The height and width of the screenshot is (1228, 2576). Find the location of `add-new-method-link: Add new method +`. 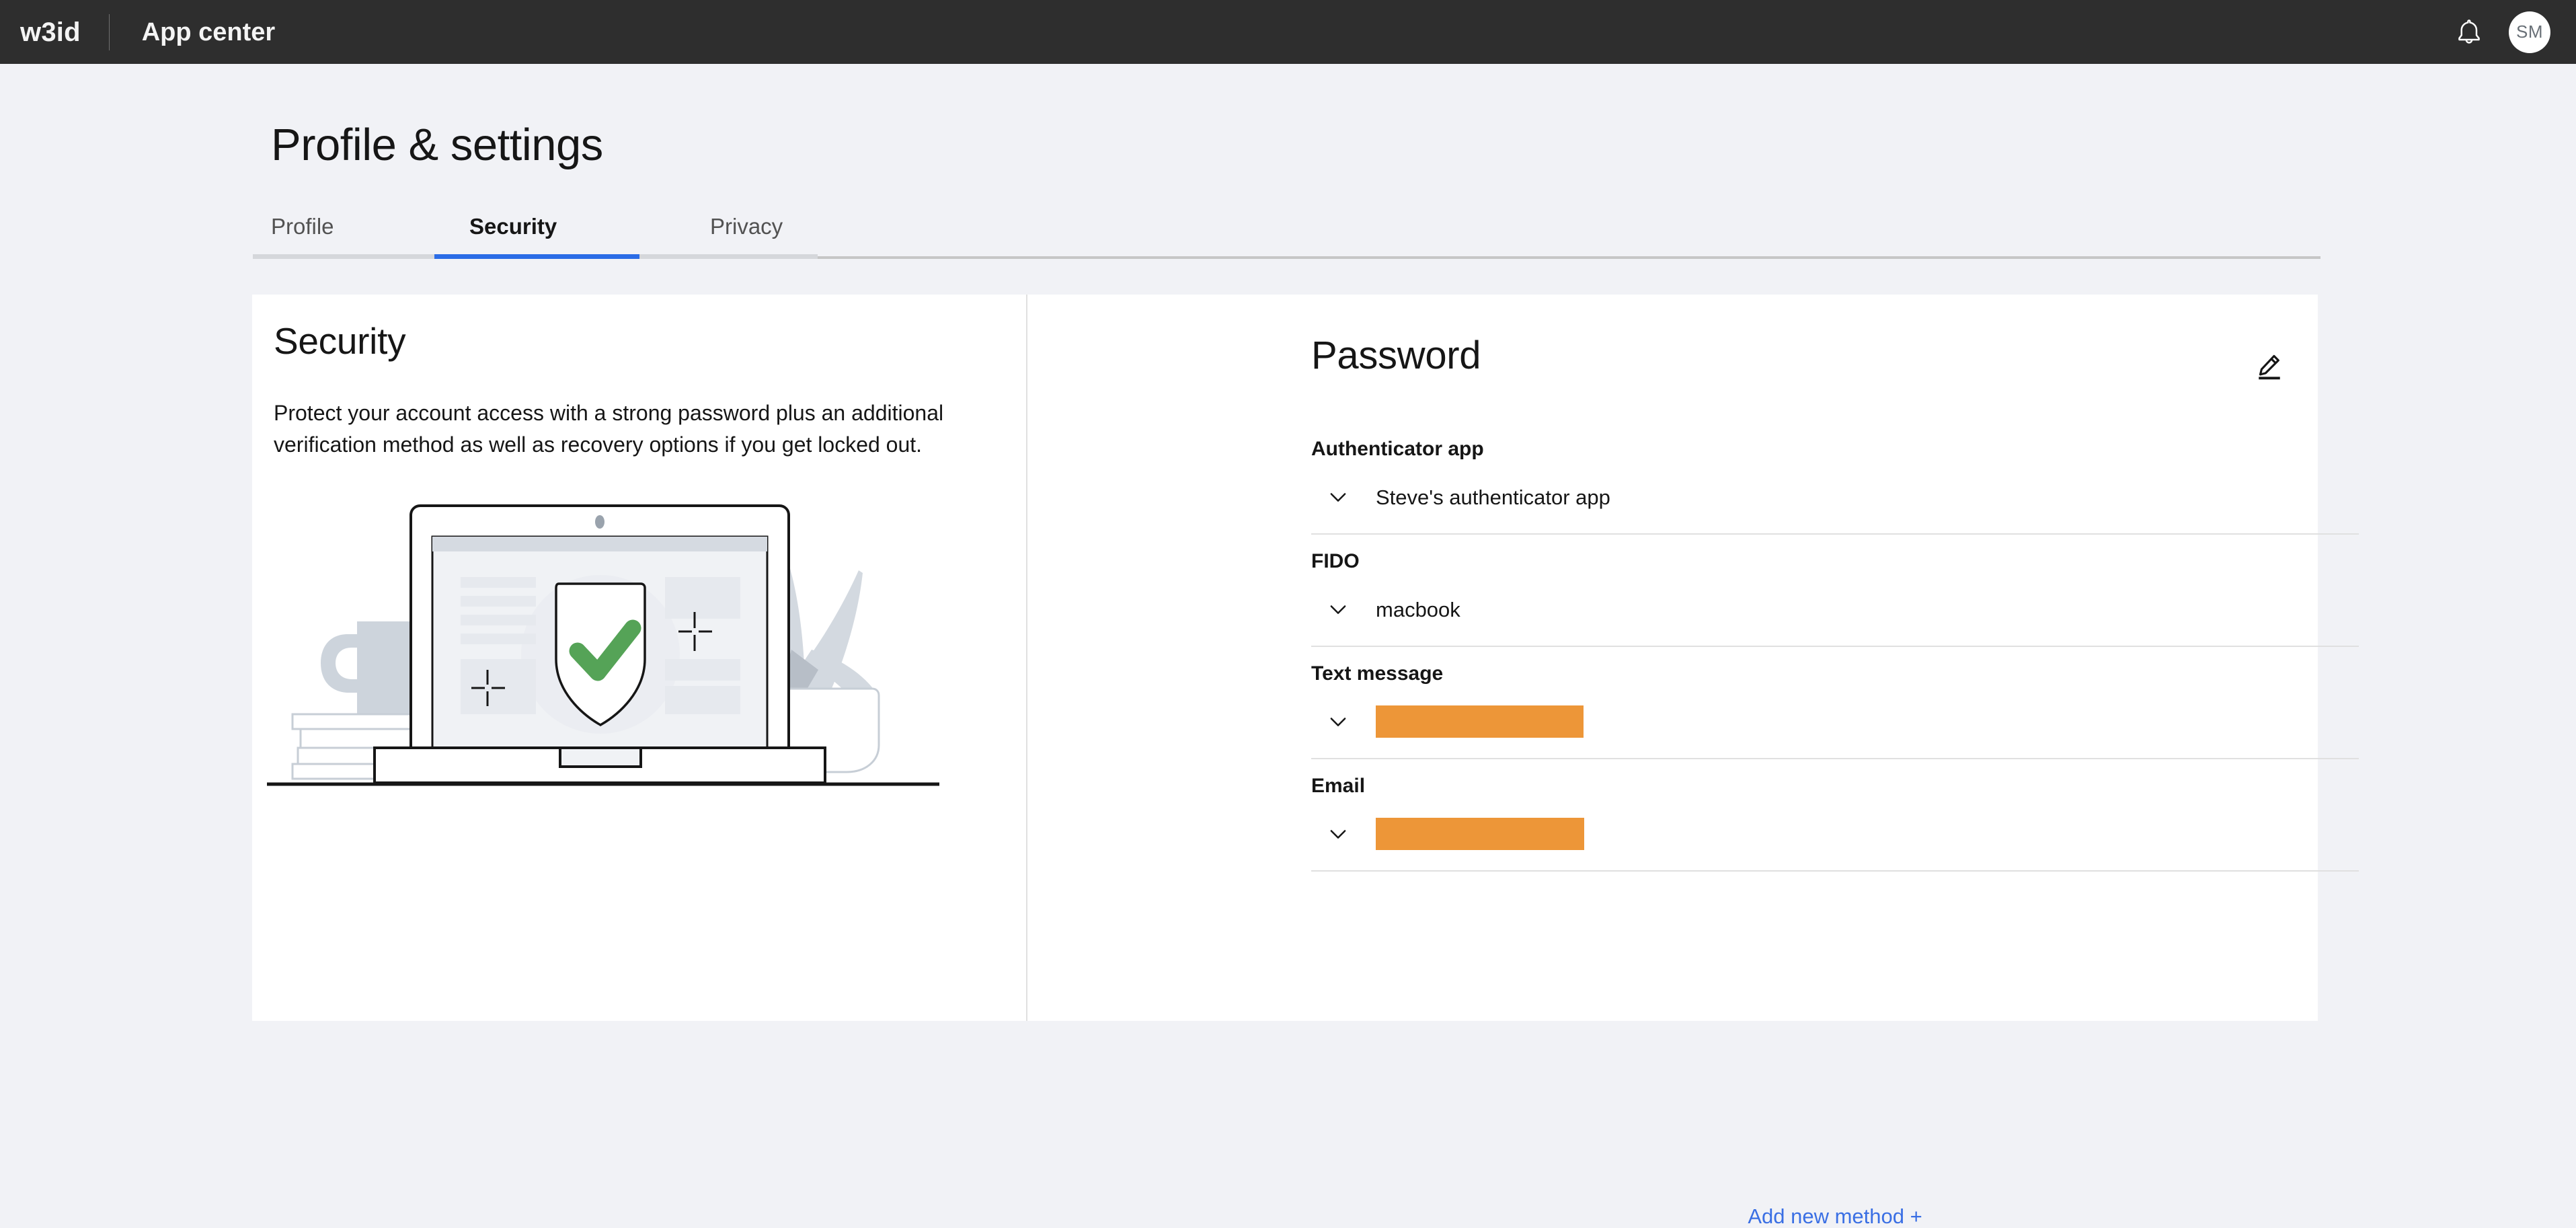

add-new-method-link: Add new method + is located at coordinates (1835, 1216).